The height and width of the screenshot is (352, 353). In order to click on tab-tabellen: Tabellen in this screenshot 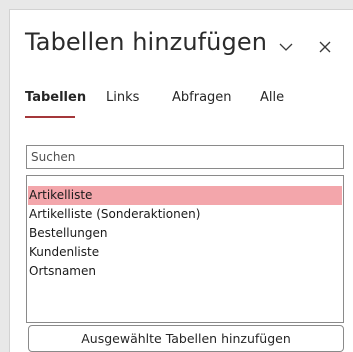, I will do `click(55, 97)`.